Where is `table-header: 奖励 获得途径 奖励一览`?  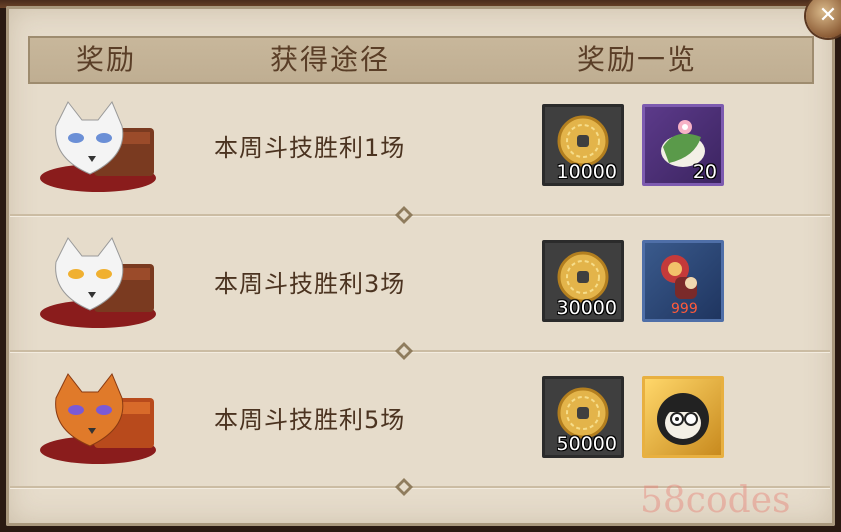
table-header: 奖励 获得途径 奖励一览 is located at coordinates (421, 60).